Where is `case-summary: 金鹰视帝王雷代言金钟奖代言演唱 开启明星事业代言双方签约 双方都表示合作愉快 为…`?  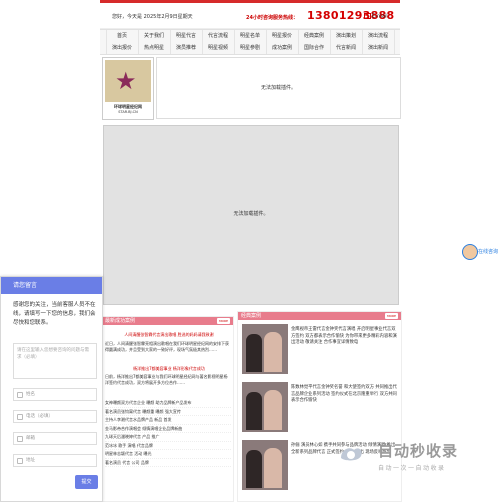
case-summary: 金鹰视帝王雷代言金钟奖代言演唱 开启明星事业代言双方签约 双方都表示合作愉快 为… is located at coordinates (344, 336).